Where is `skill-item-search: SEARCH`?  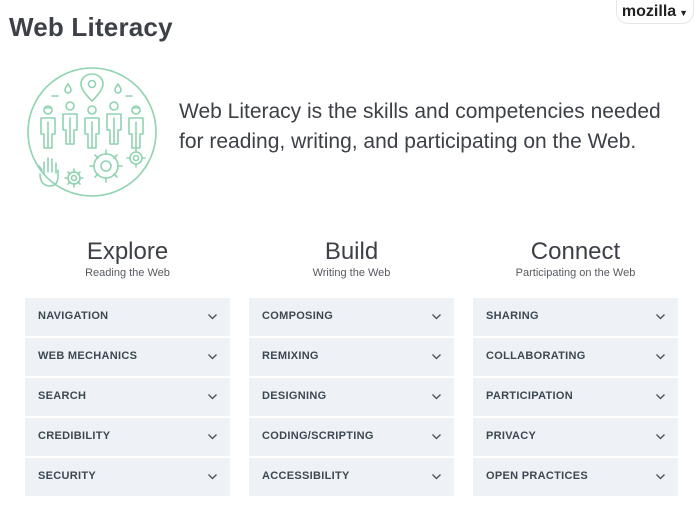 skill-item-search: SEARCH is located at coordinates (127, 397).